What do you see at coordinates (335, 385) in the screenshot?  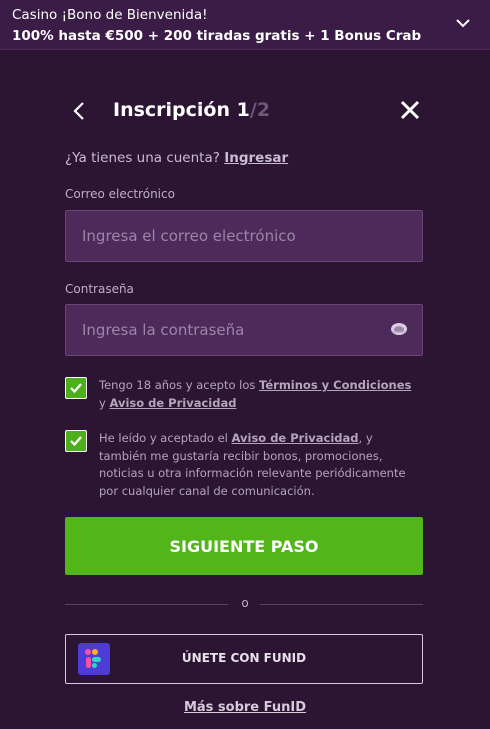 I see `terms-link: Términos y Condiciones` at bounding box center [335, 385].